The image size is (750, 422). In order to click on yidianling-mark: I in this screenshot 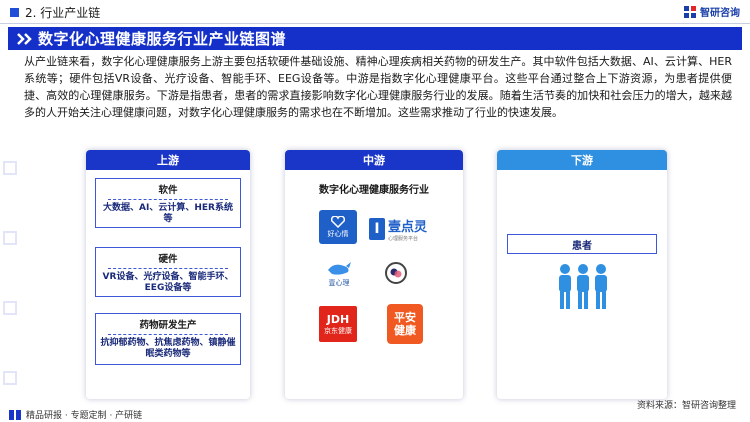, I will do `click(377, 229)`.